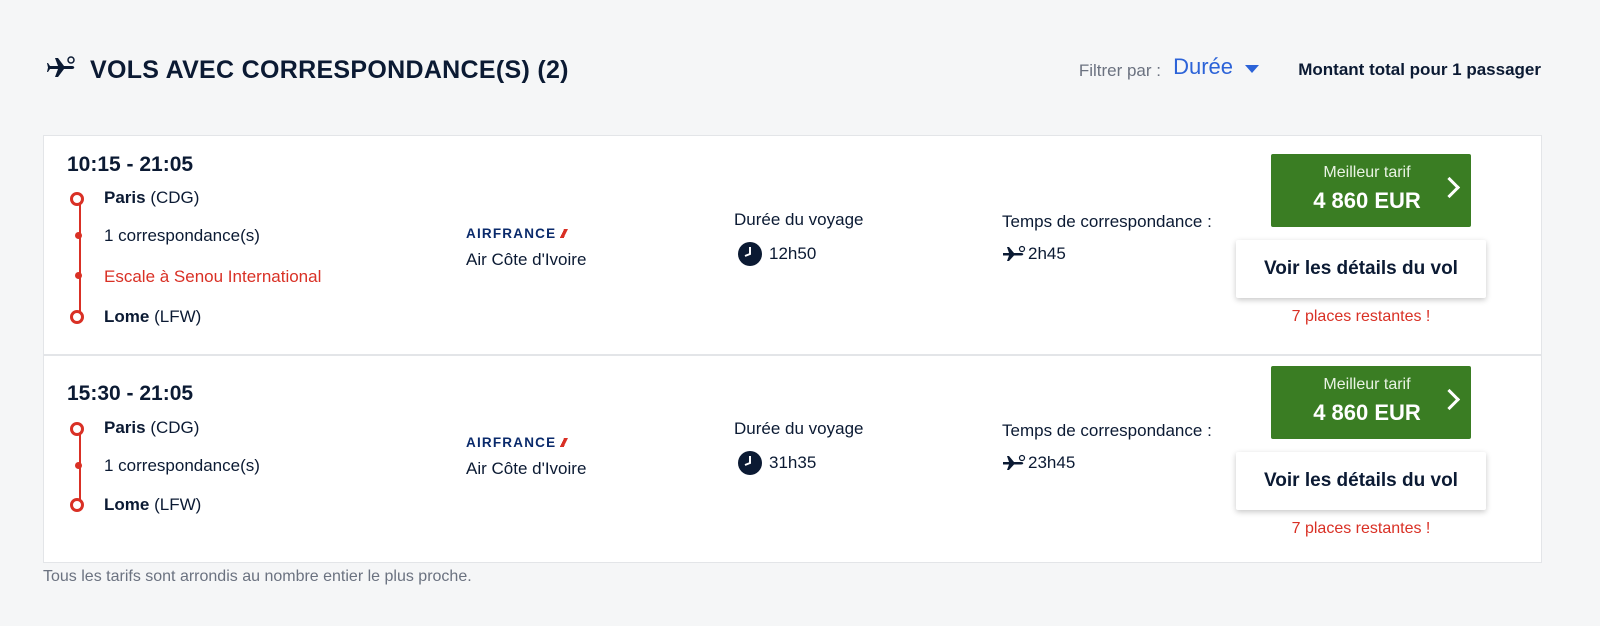 The width and height of the screenshot is (1600, 626). Describe the element at coordinates (1119, 70) in the screenshot. I see `filter-label: Filtrer par :` at that location.